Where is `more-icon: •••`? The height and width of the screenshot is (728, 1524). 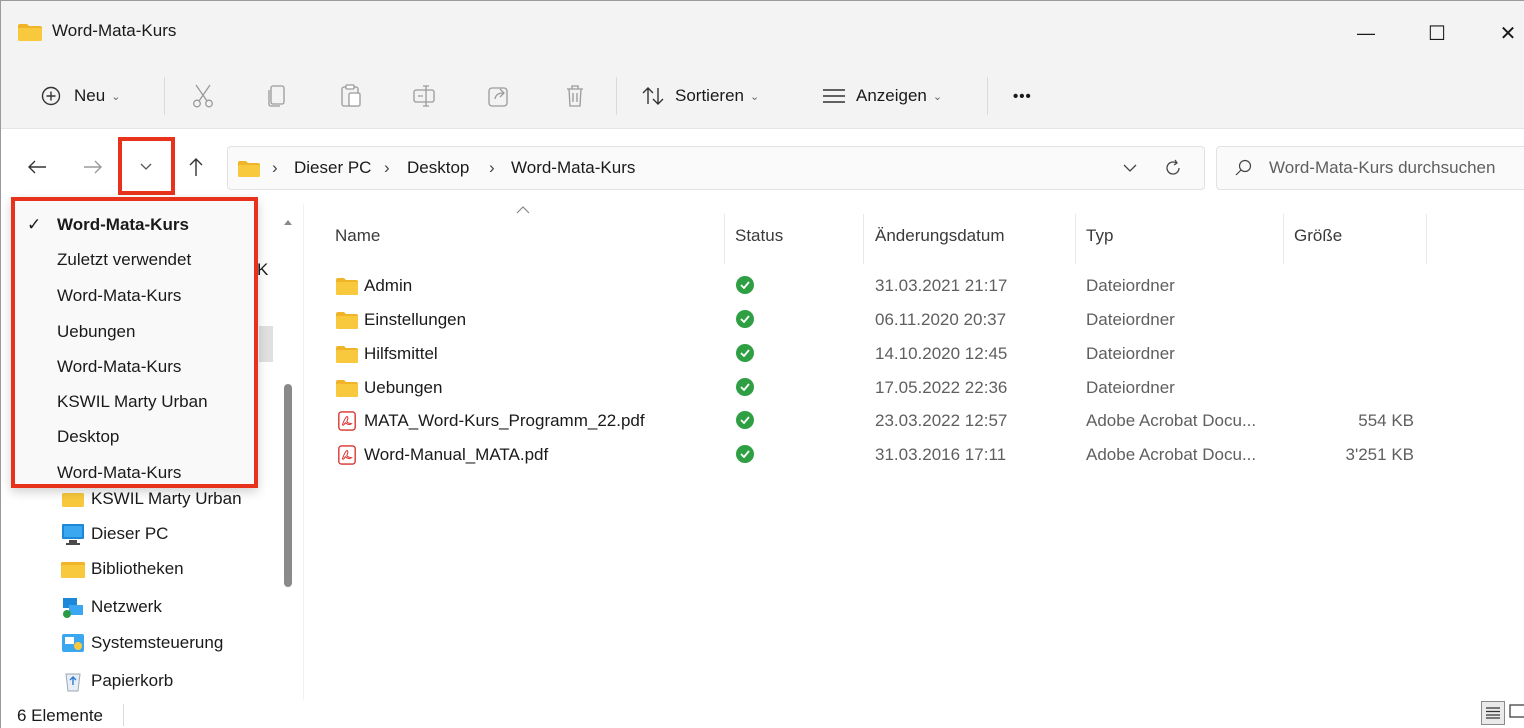
more-icon: ••• is located at coordinates (1022, 96).